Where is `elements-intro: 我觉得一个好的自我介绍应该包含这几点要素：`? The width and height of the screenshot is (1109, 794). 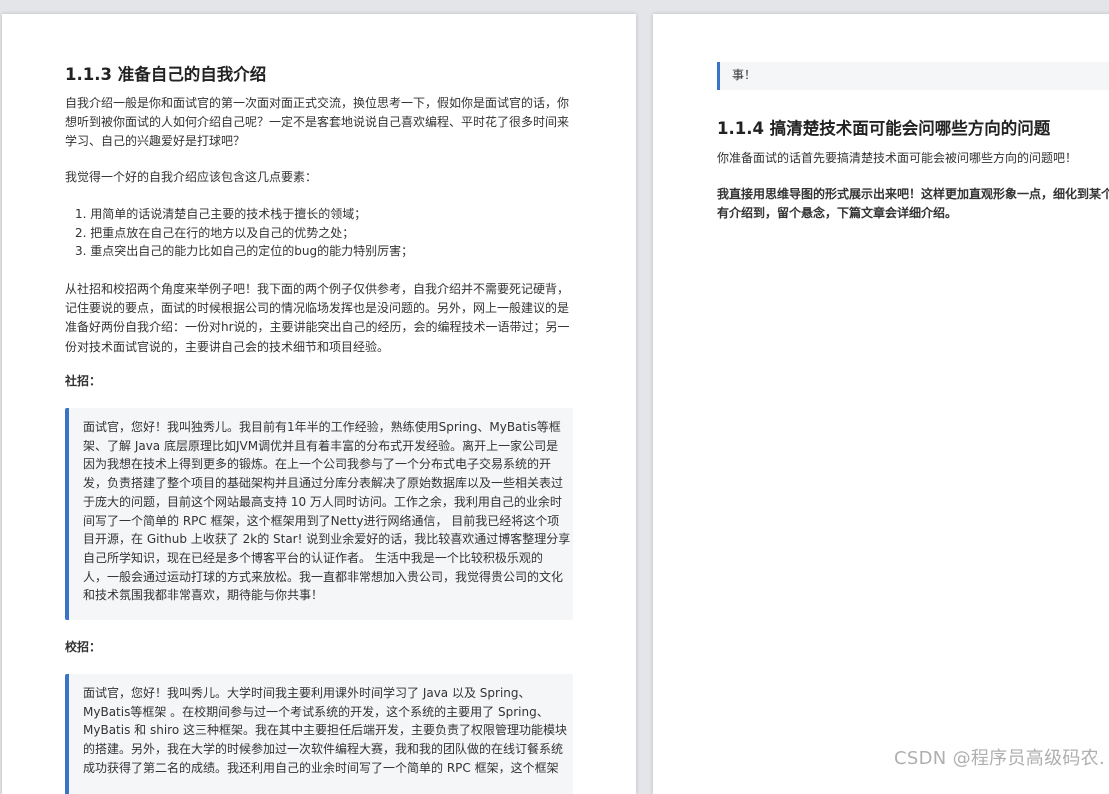
elements-intro: 我觉得一个好的自我介绍应该包含这几点要素： is located at coordinates (191, 177).